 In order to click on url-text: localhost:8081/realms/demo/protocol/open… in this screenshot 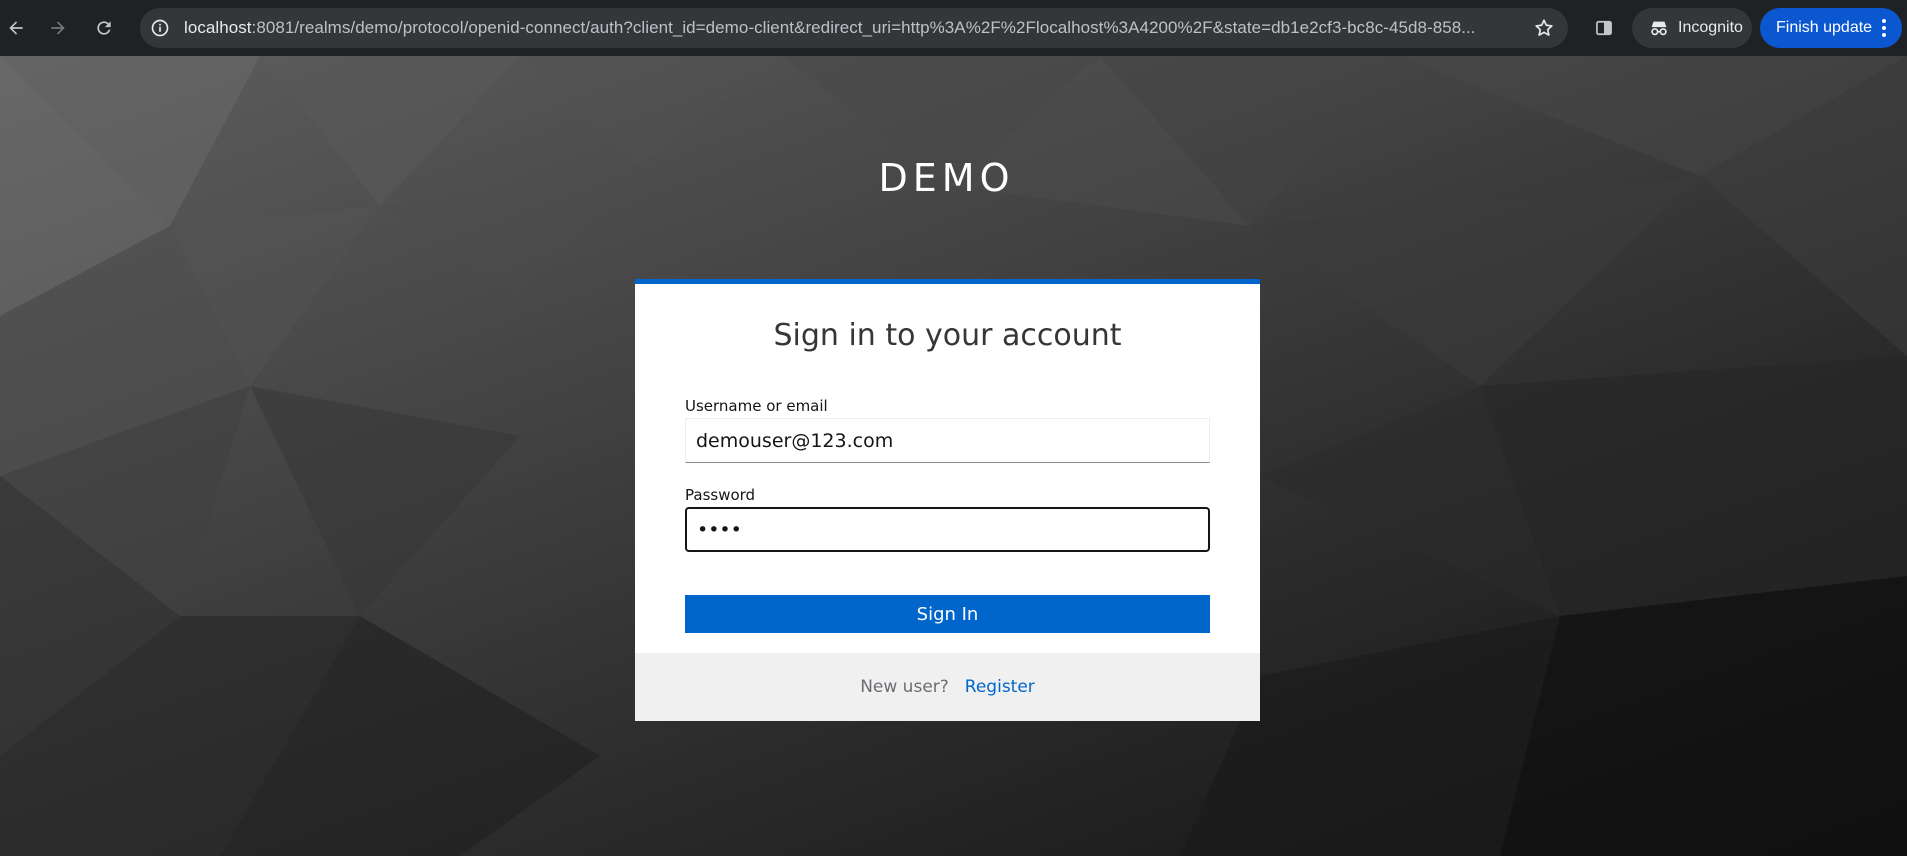, I will do `click(853, 28)`.